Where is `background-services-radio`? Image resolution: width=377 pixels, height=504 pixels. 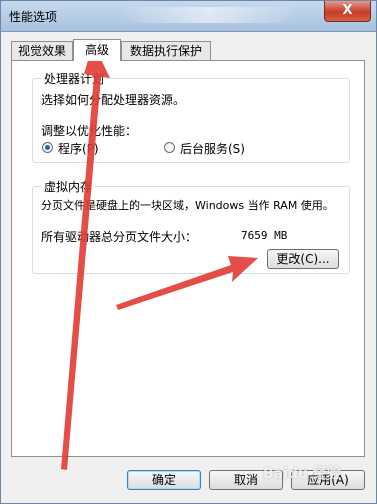 background-services-radio is located at coordinates (169, 147).